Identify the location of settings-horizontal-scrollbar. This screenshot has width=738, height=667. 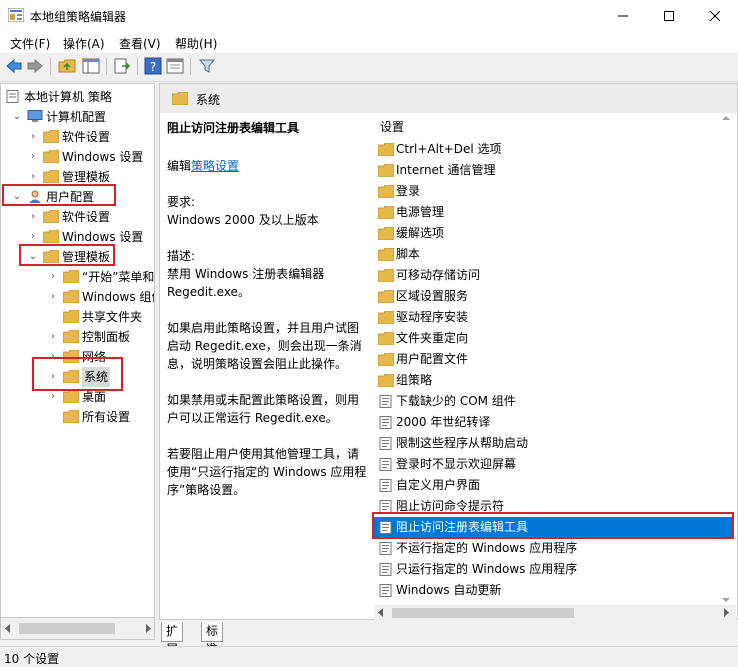
(555, 612).